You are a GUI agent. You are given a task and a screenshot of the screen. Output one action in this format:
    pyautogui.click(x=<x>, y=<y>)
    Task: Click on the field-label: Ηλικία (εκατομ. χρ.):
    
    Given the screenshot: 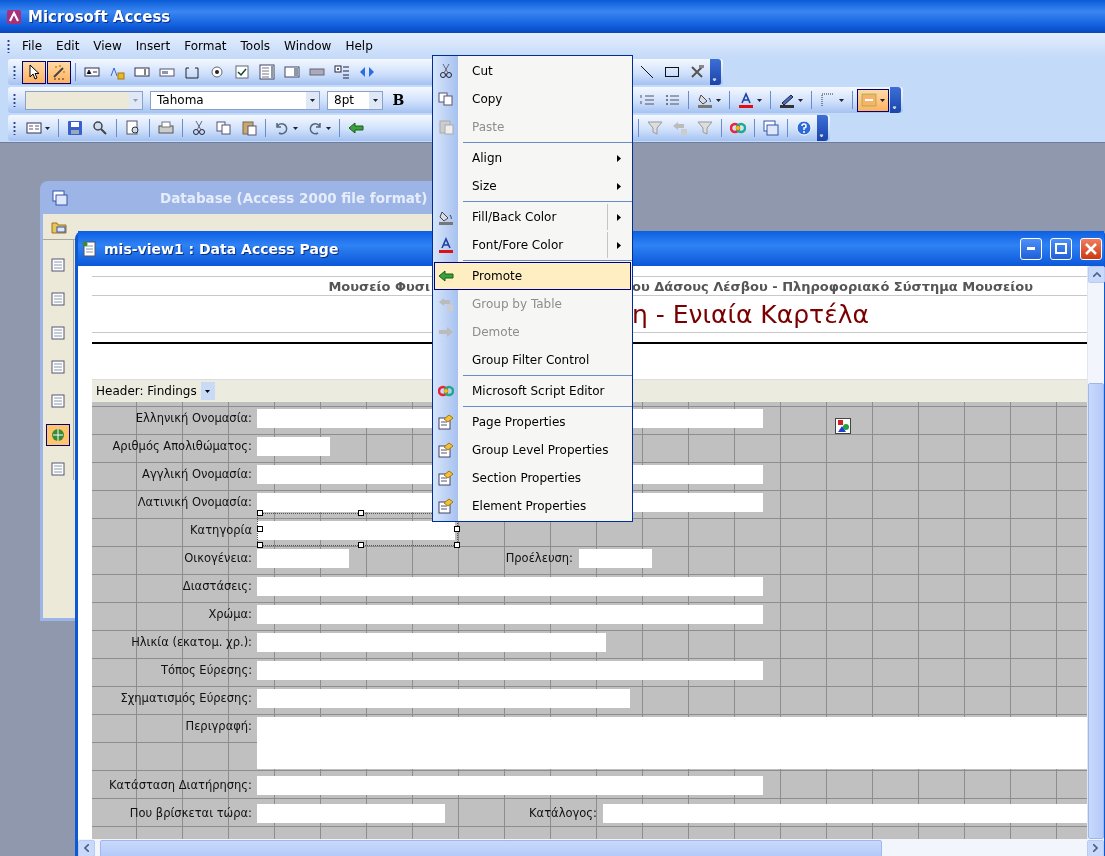 What is the action you would take?
    pyautogui.click(x=191, y=641)
    